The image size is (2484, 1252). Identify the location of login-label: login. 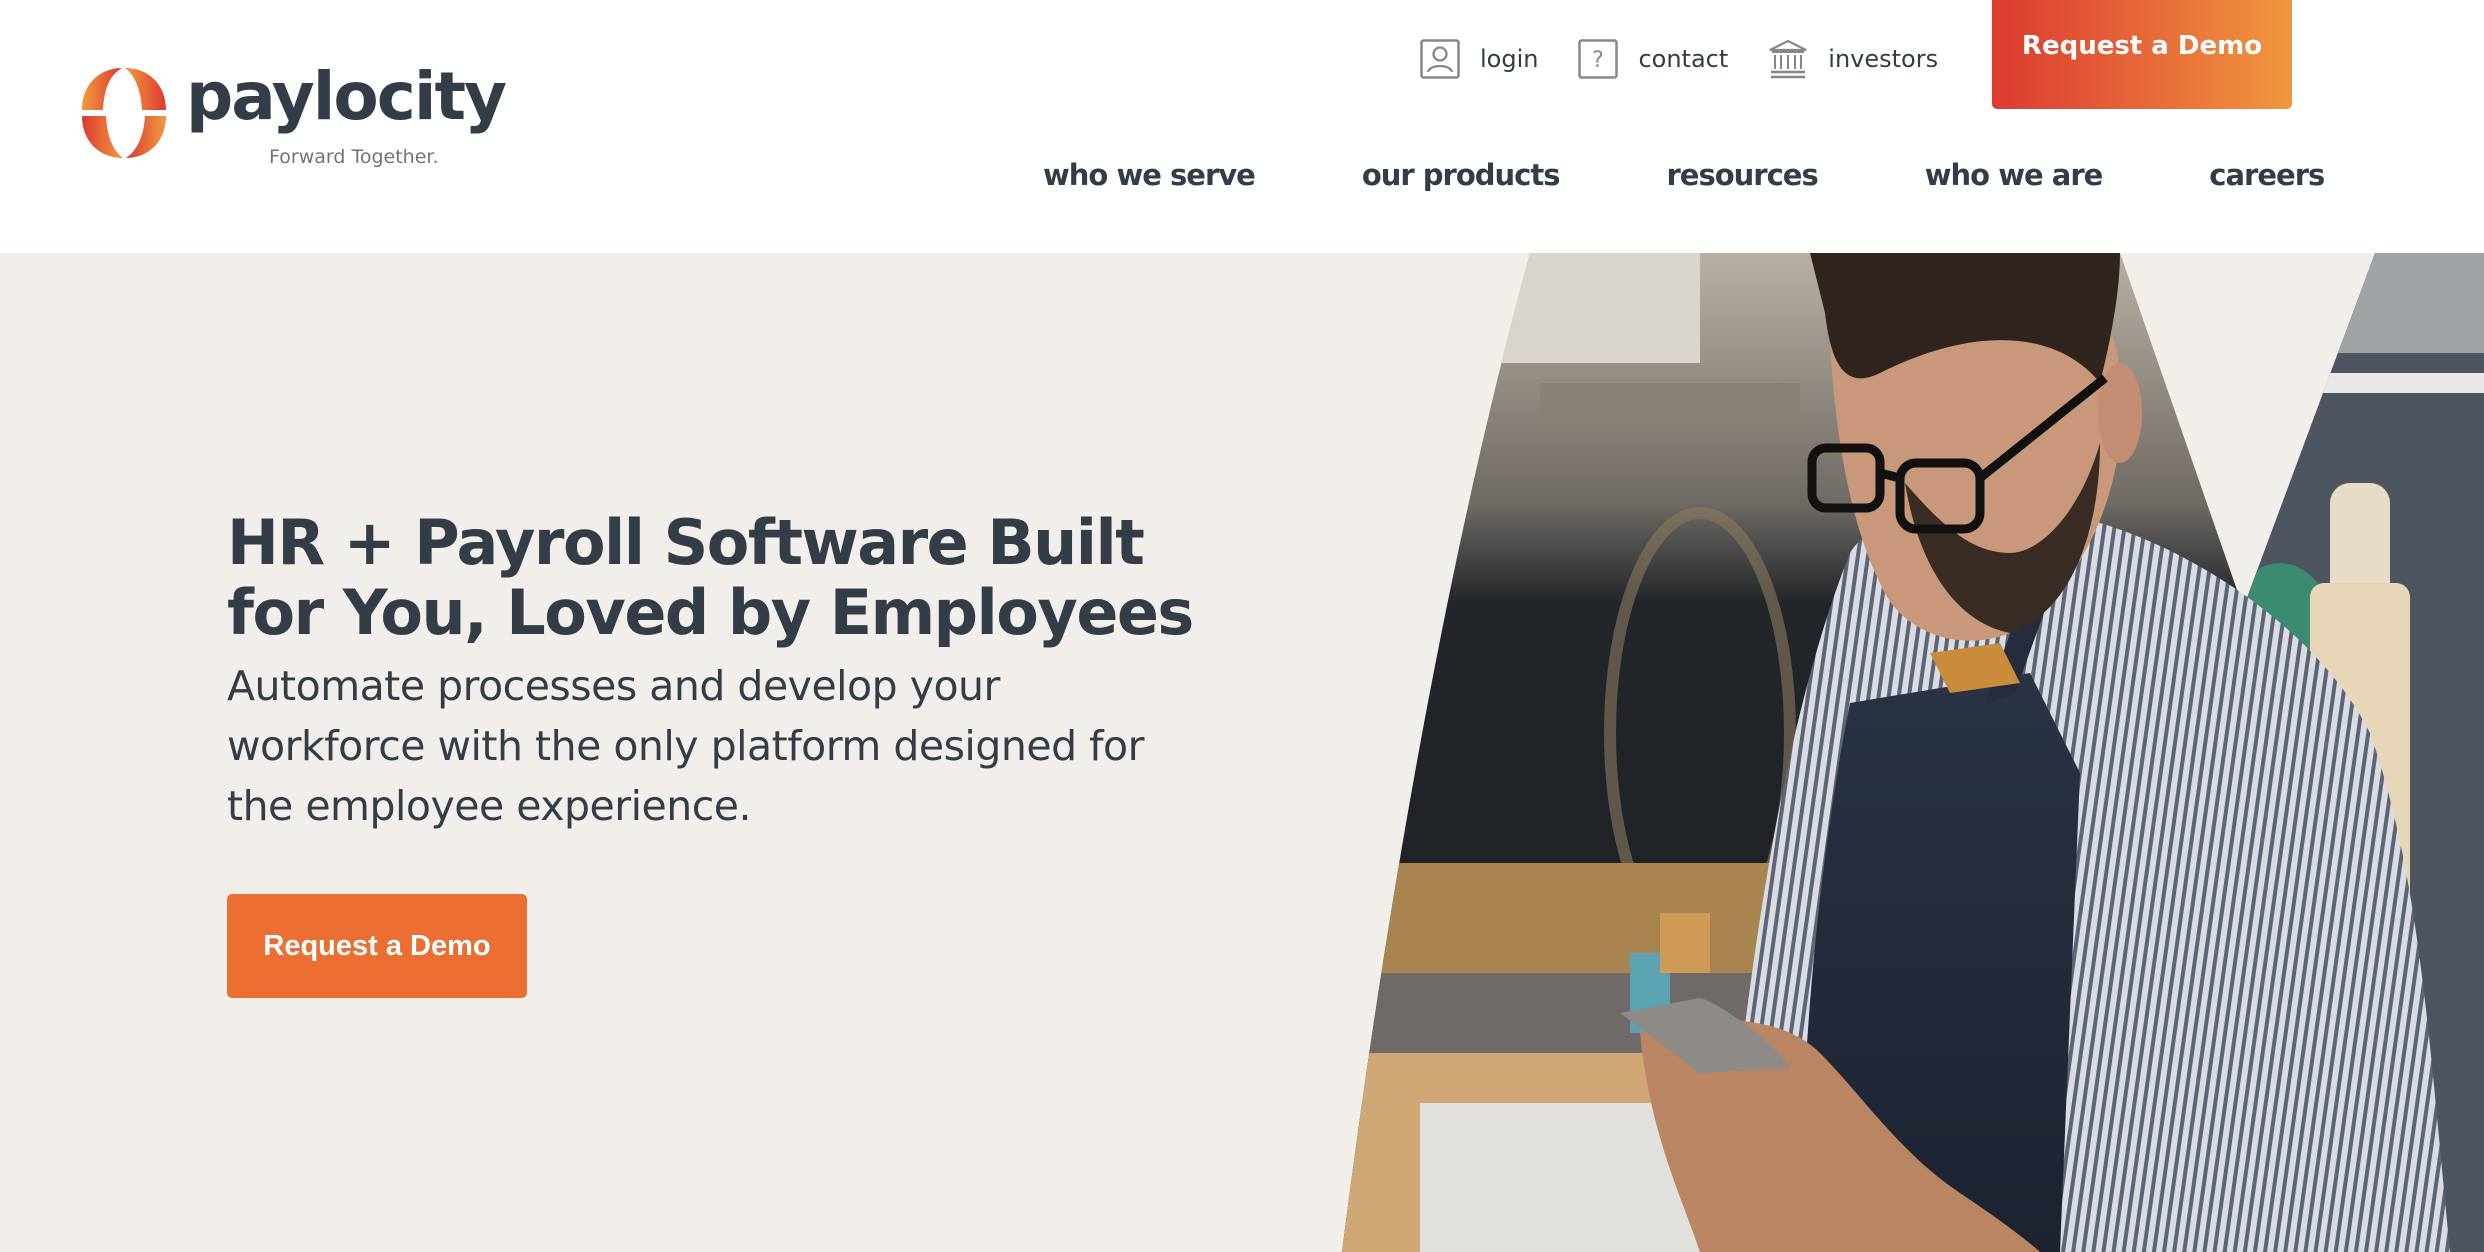
(1509, 59).